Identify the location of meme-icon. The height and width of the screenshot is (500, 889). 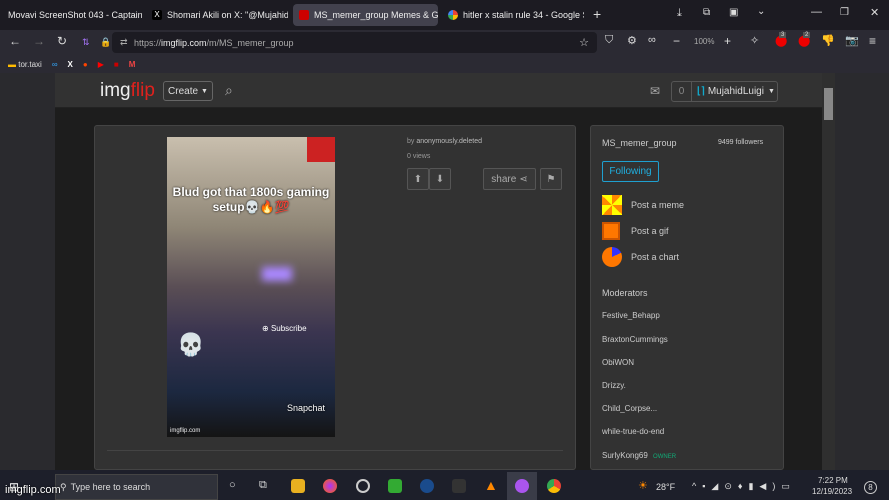
(612, 205).